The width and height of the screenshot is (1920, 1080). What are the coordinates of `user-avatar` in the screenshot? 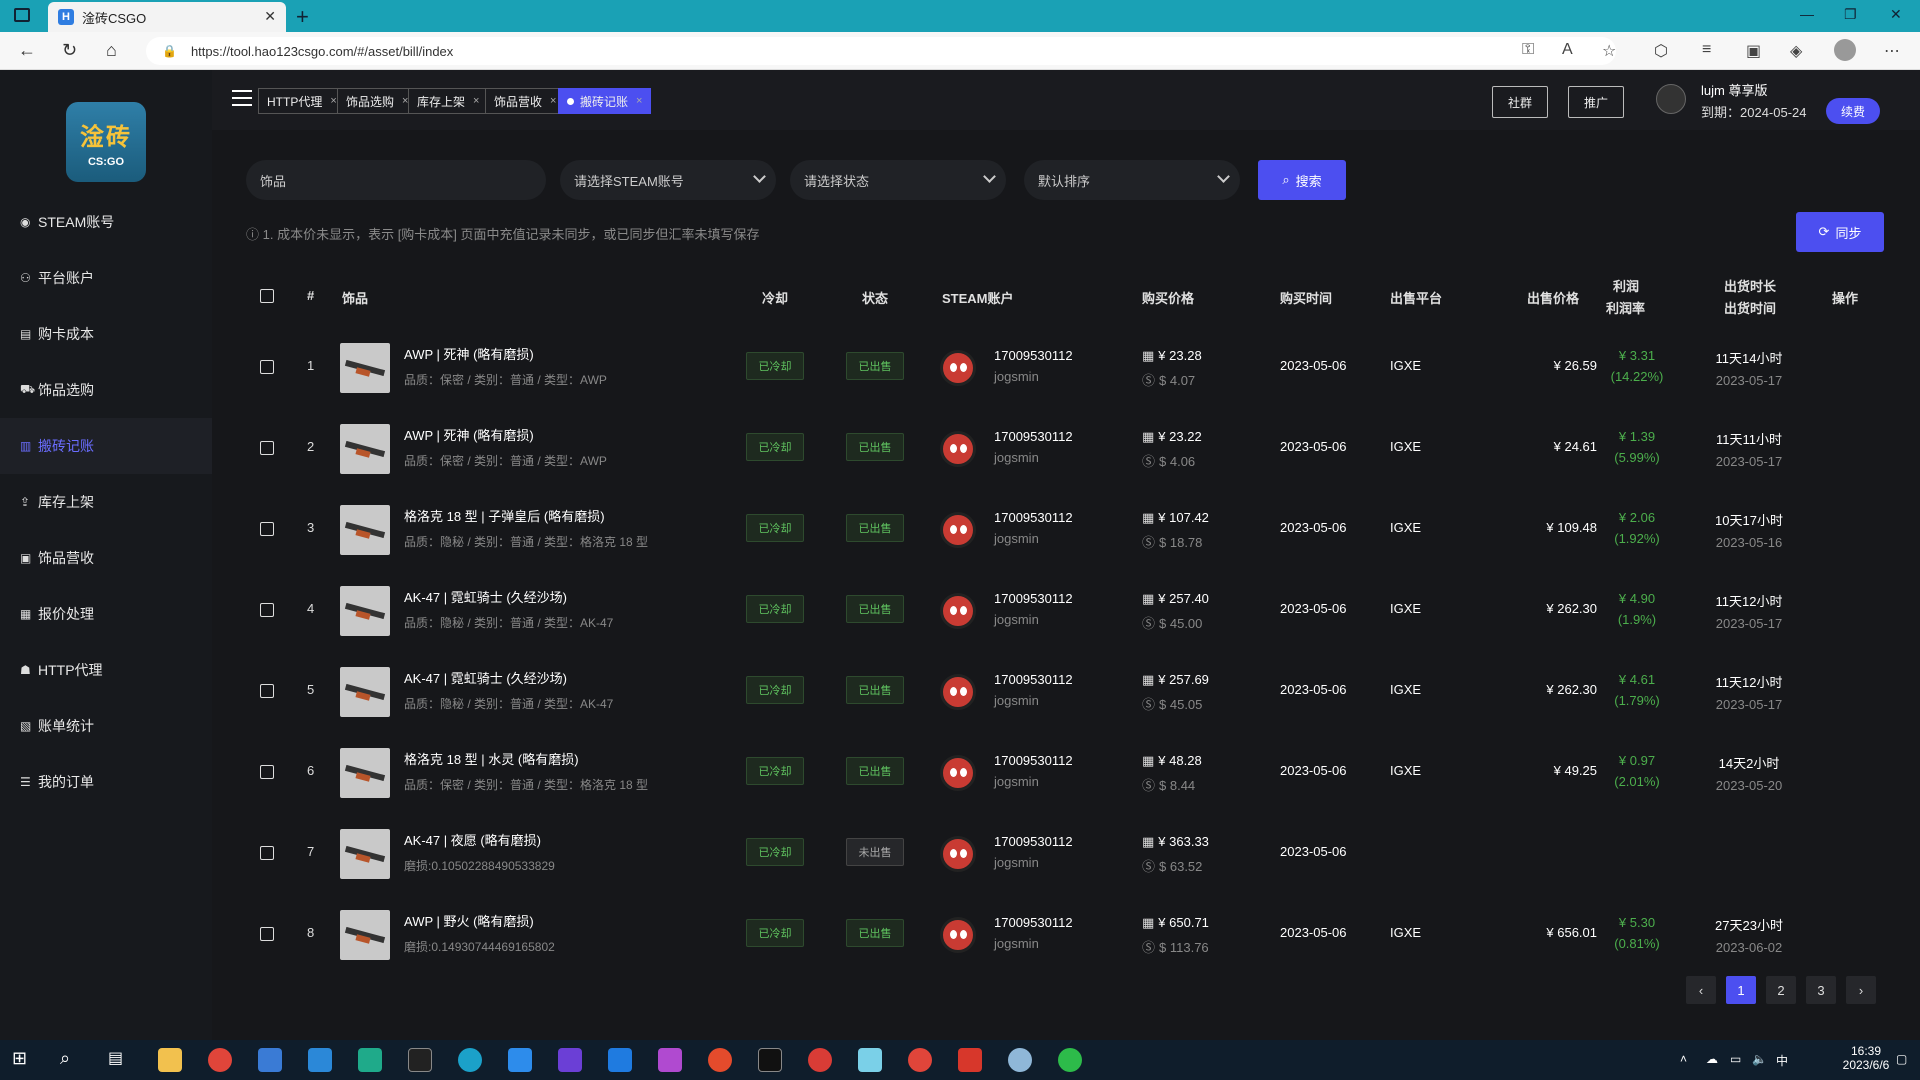 It's located at (1671, 99).